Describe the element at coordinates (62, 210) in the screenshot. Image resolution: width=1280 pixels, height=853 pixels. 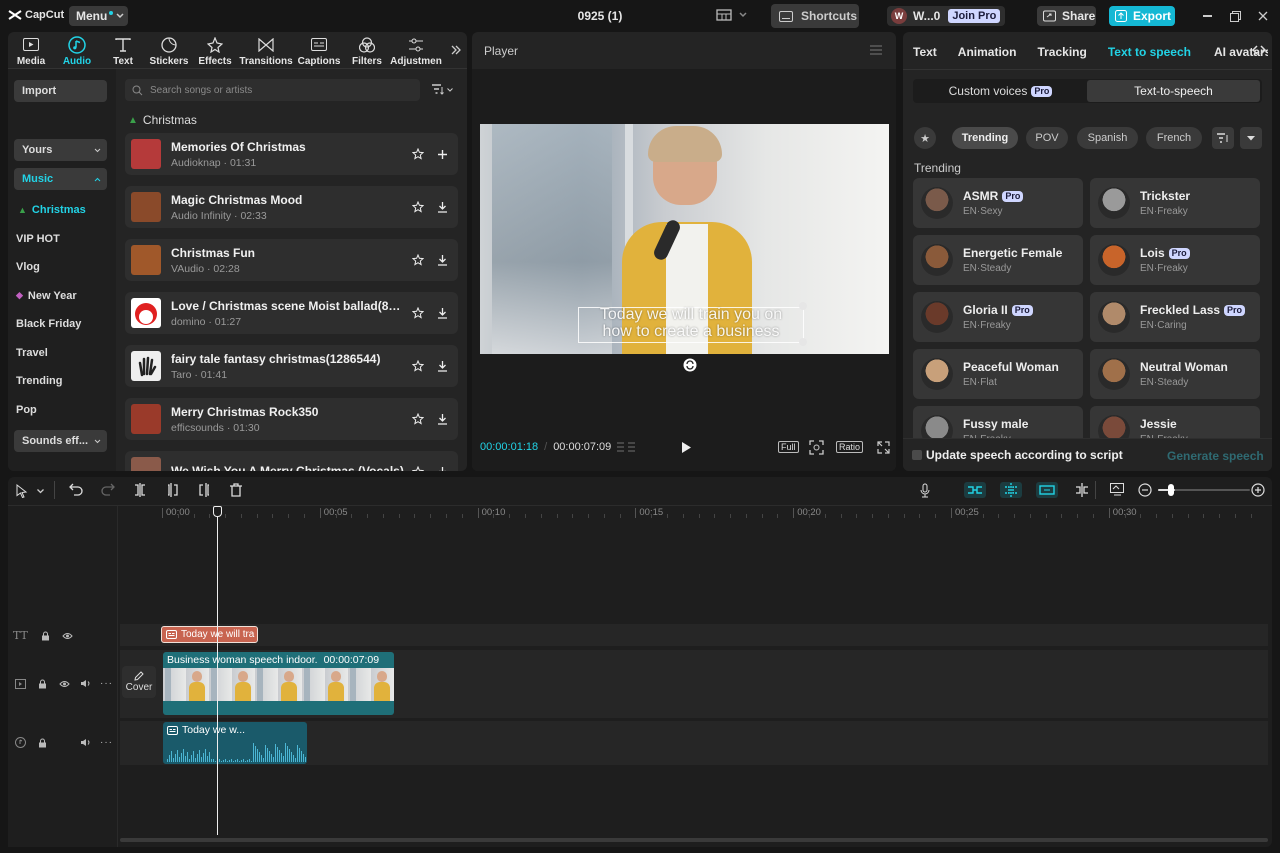
I see `sidebar-item-christmas: ▲Christmas` at that location.